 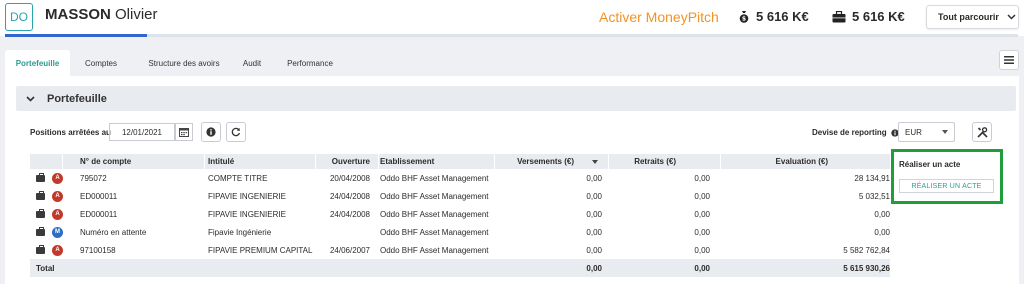 I want to click on total-label: Total, so click(x=45, y=268).